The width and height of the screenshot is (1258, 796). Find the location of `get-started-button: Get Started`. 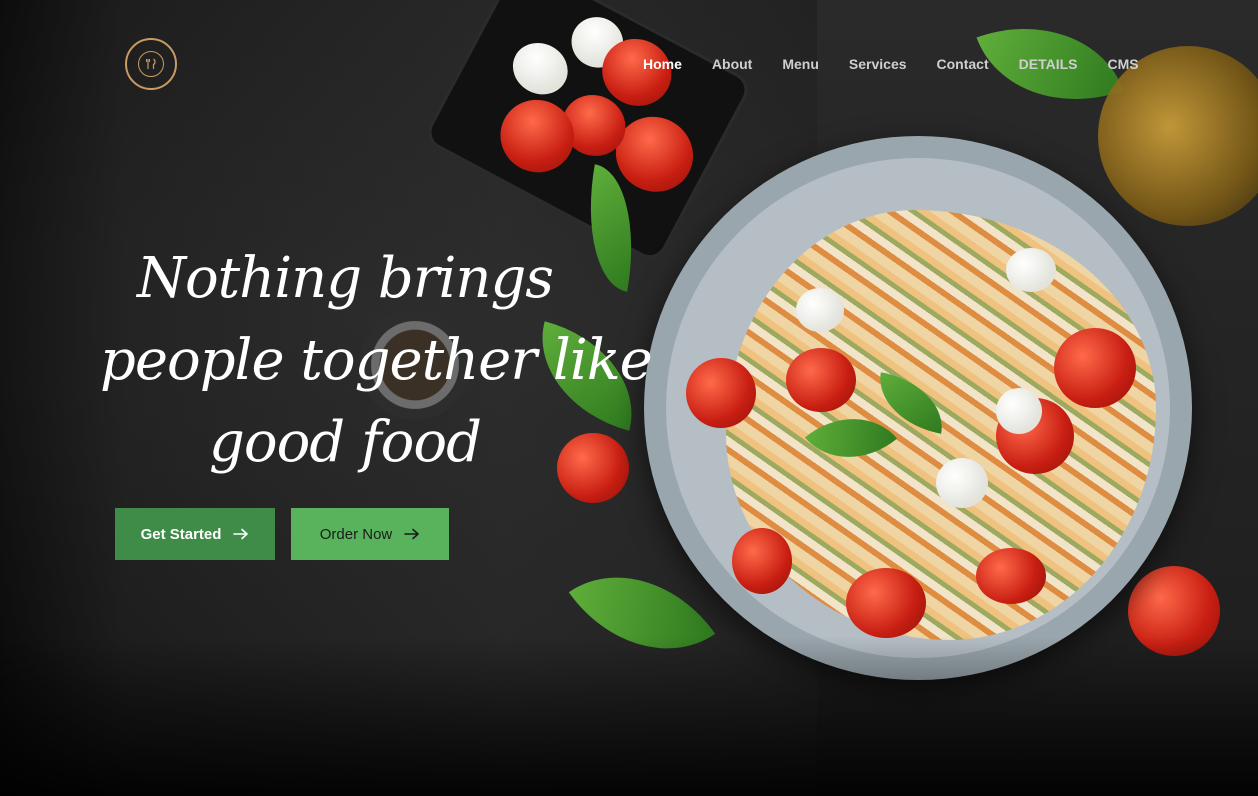

get-started-button: Get Started is located at coordinates (195, 534).